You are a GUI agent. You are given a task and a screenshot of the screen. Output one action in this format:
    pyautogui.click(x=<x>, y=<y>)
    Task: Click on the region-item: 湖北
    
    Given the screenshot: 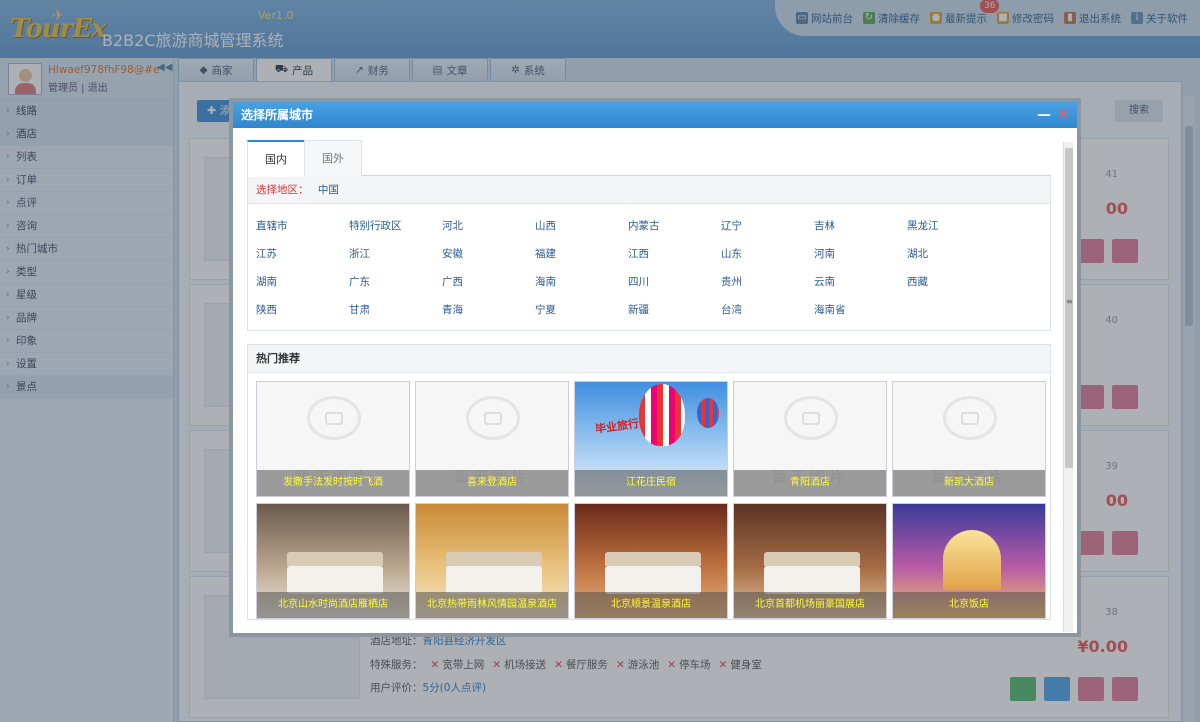 What is the action you would take?
    pyautogui.click(x=953, y=254)
    